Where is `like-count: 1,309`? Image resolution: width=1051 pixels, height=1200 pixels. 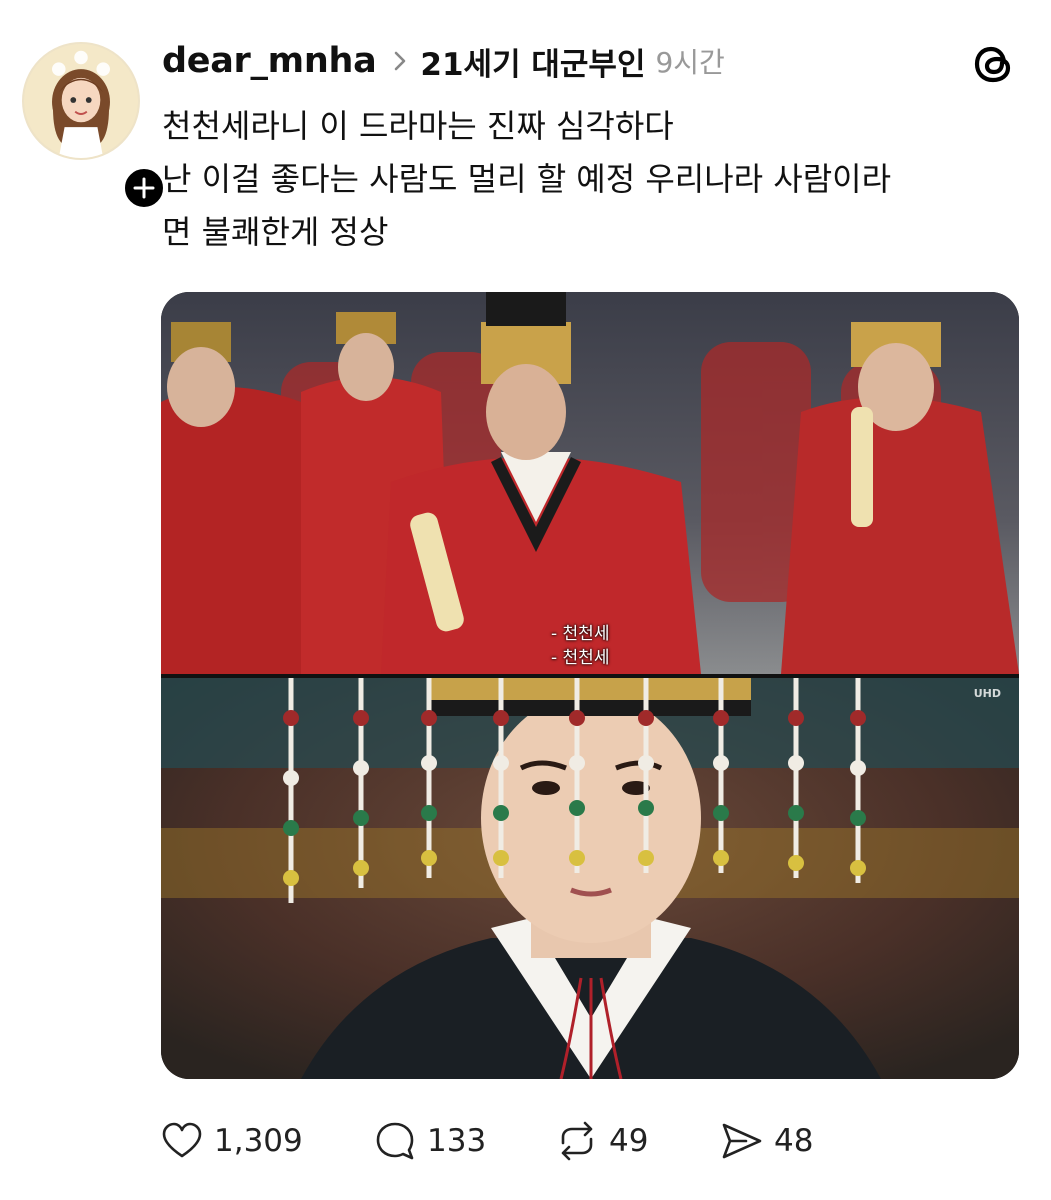 like-count: 1,309 is located at coordinates (258, 1141).